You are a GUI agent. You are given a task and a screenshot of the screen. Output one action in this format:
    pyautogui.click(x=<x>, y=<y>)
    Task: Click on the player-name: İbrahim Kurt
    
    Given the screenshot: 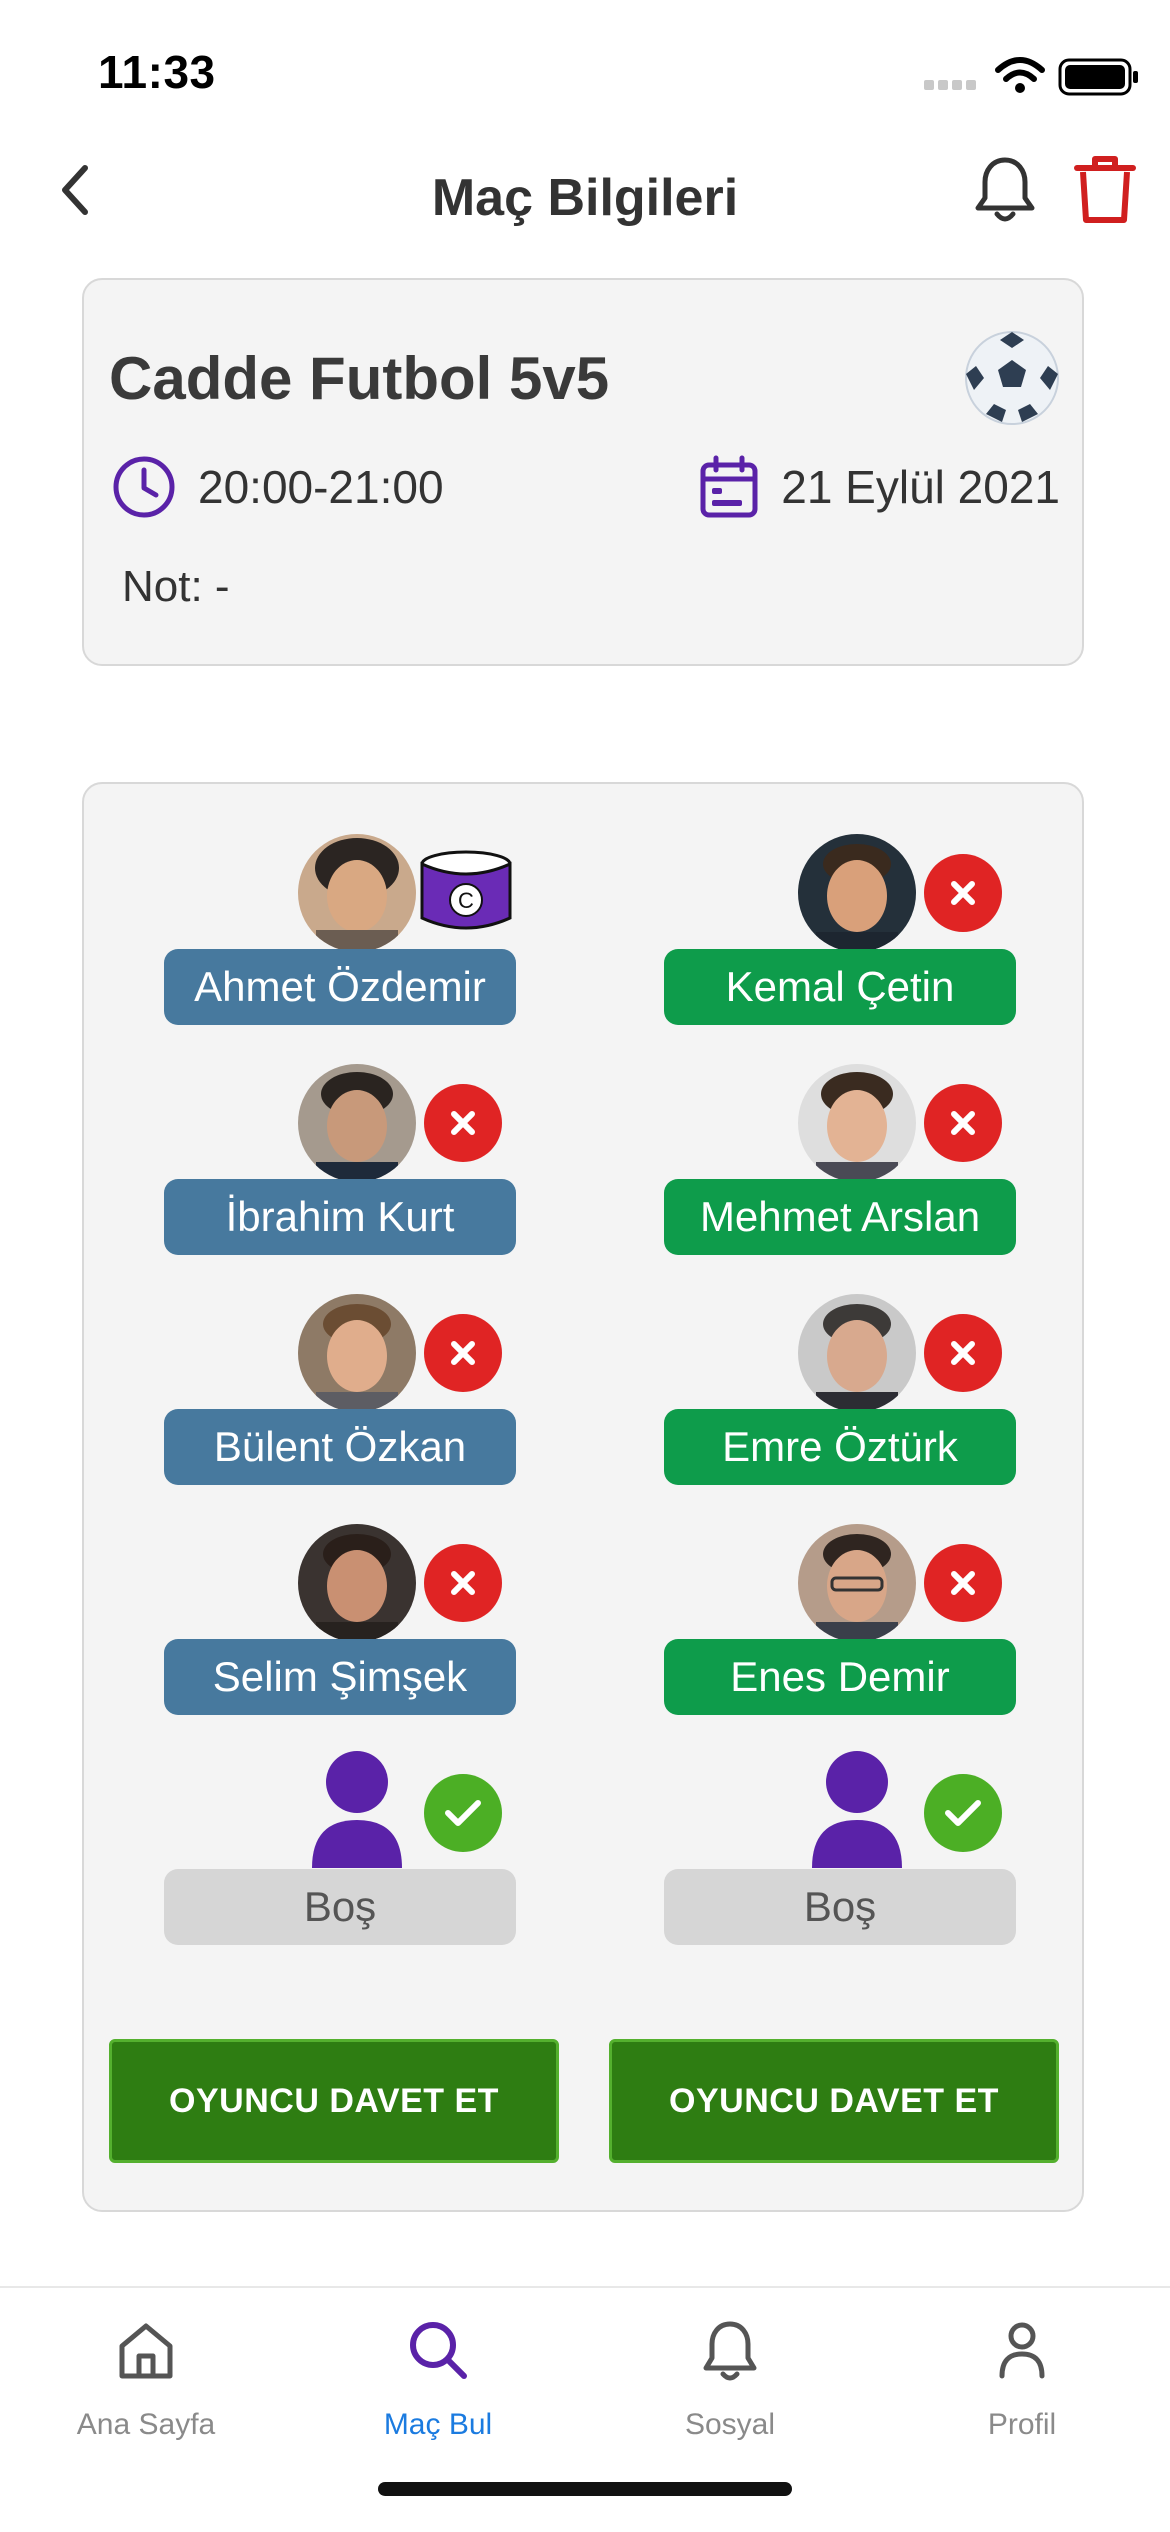 What is the action you would take?
    pyautogui.click(x=340, y=1217)
    